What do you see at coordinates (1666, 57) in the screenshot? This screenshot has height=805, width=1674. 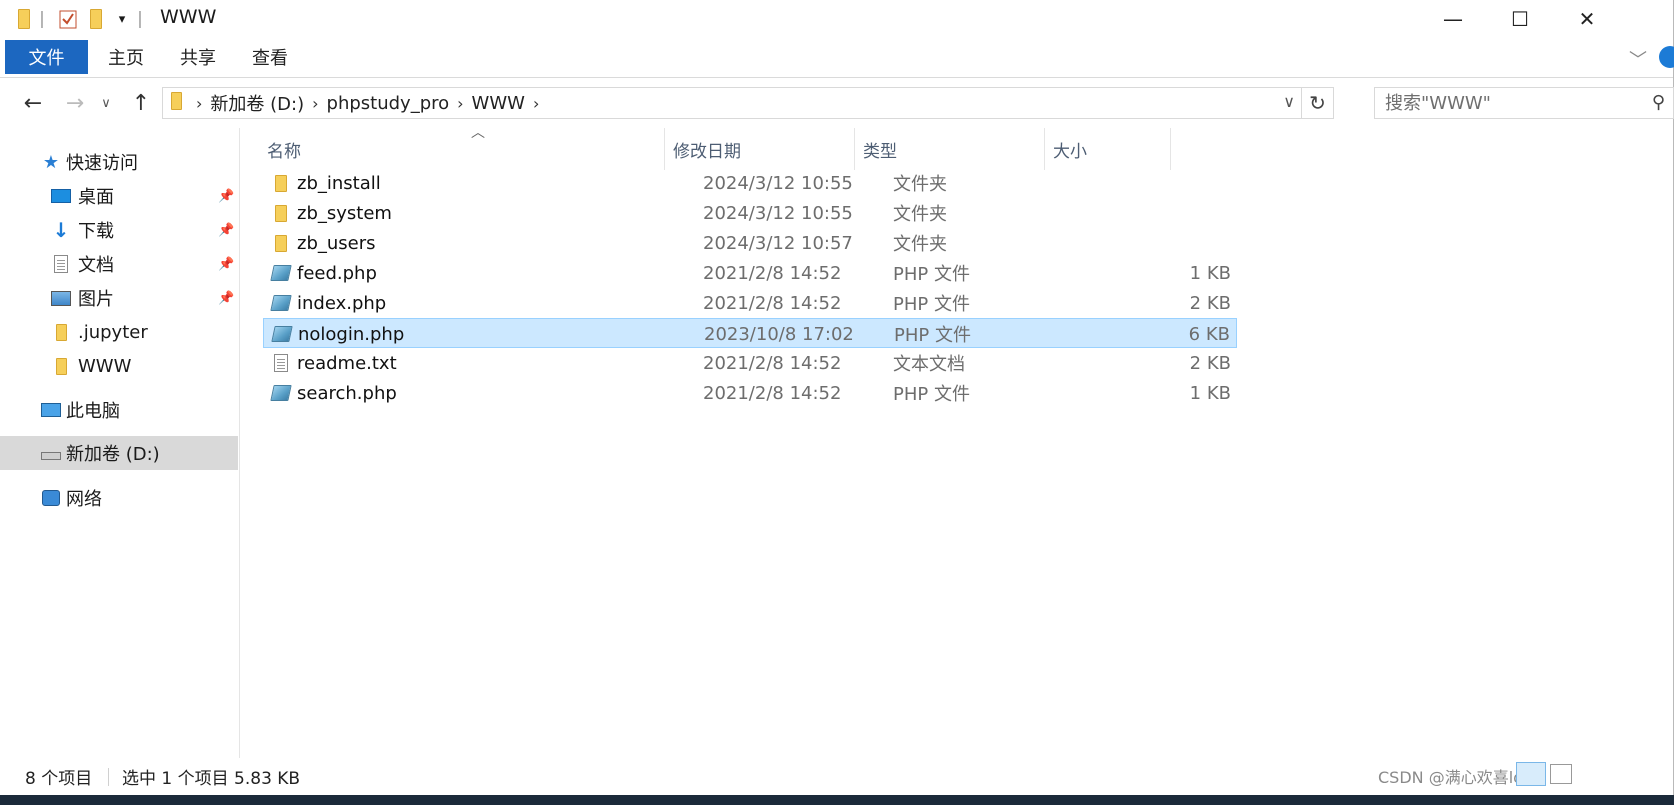 I see `help-icon` at bounding box center [1666, 57].